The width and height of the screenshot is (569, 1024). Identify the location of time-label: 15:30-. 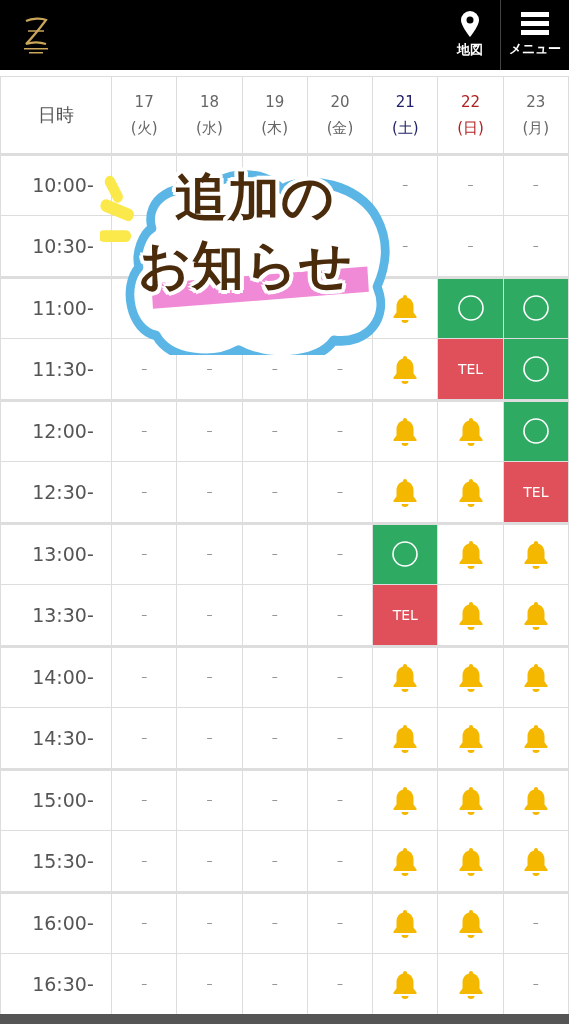
(62, 860).